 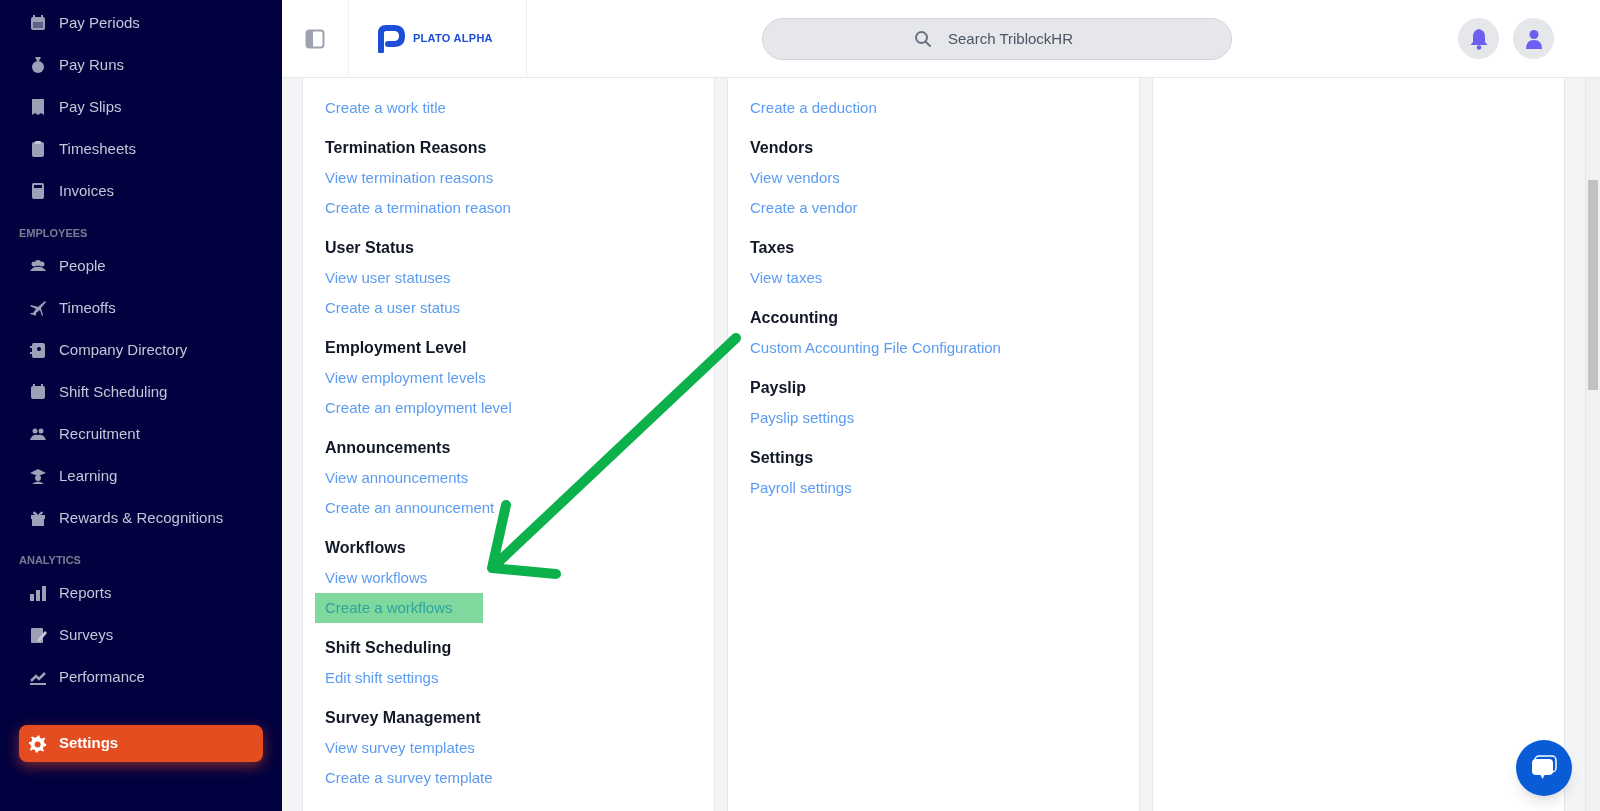 I want to click on section-heading: Taxes, so click(x=772, y=248).